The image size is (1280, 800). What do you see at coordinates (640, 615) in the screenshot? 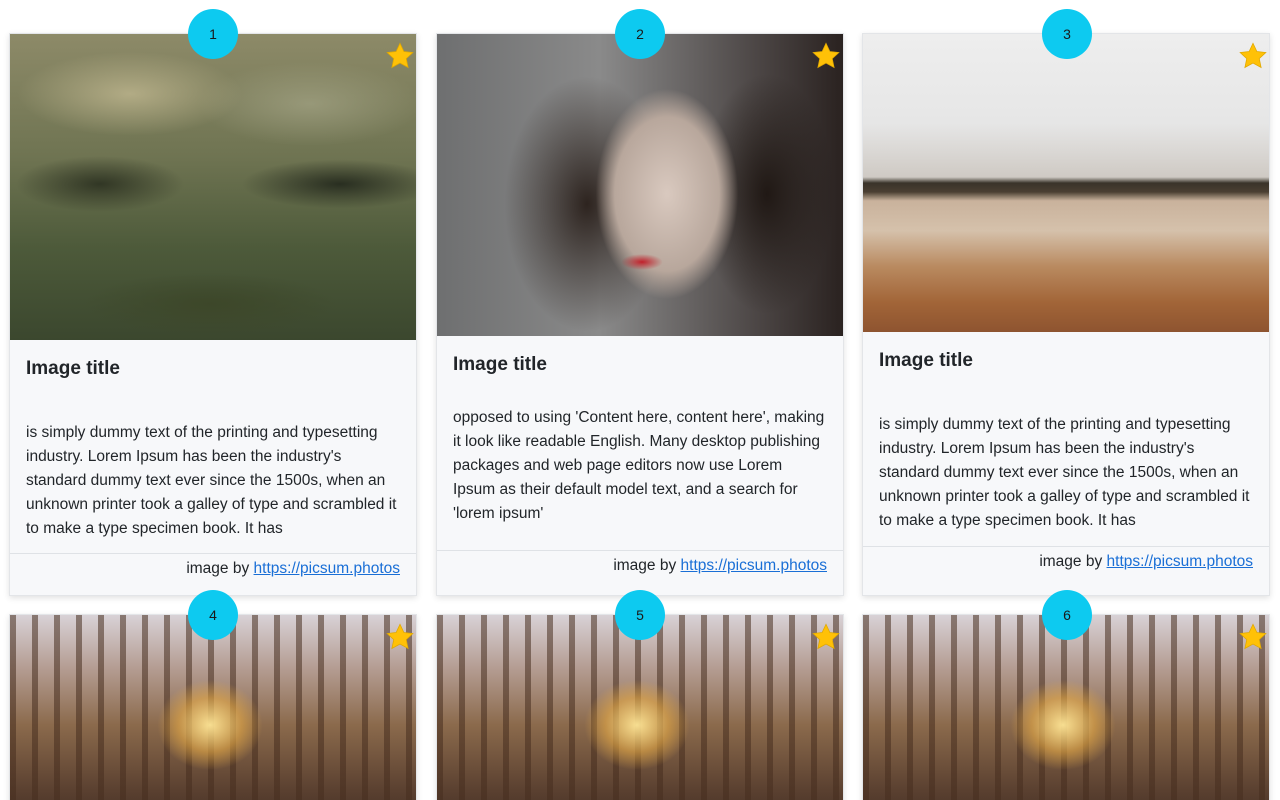
I see `card-number-badge: 5` at bounding box center [640, 615].